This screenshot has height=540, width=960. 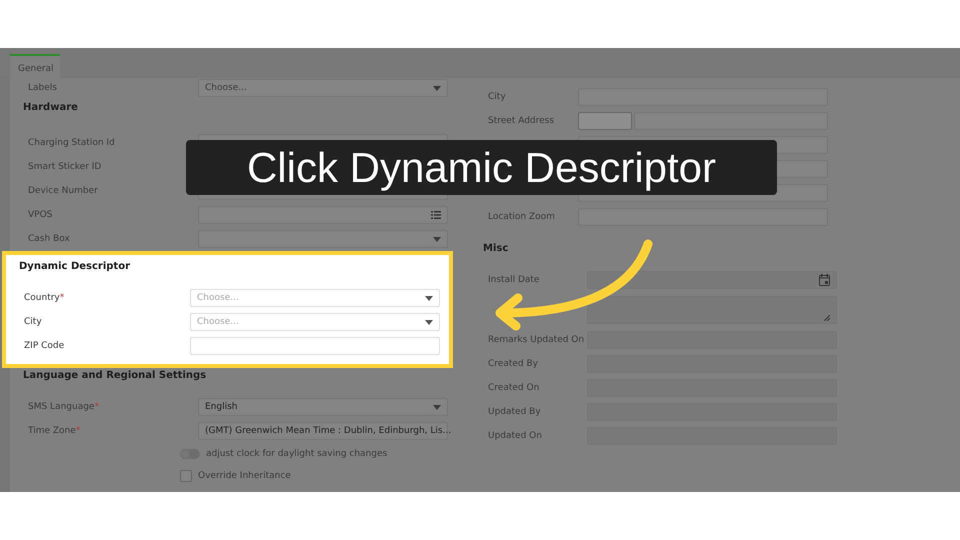 I want to click on field-label: VPOS, so click(x=40, y=215).